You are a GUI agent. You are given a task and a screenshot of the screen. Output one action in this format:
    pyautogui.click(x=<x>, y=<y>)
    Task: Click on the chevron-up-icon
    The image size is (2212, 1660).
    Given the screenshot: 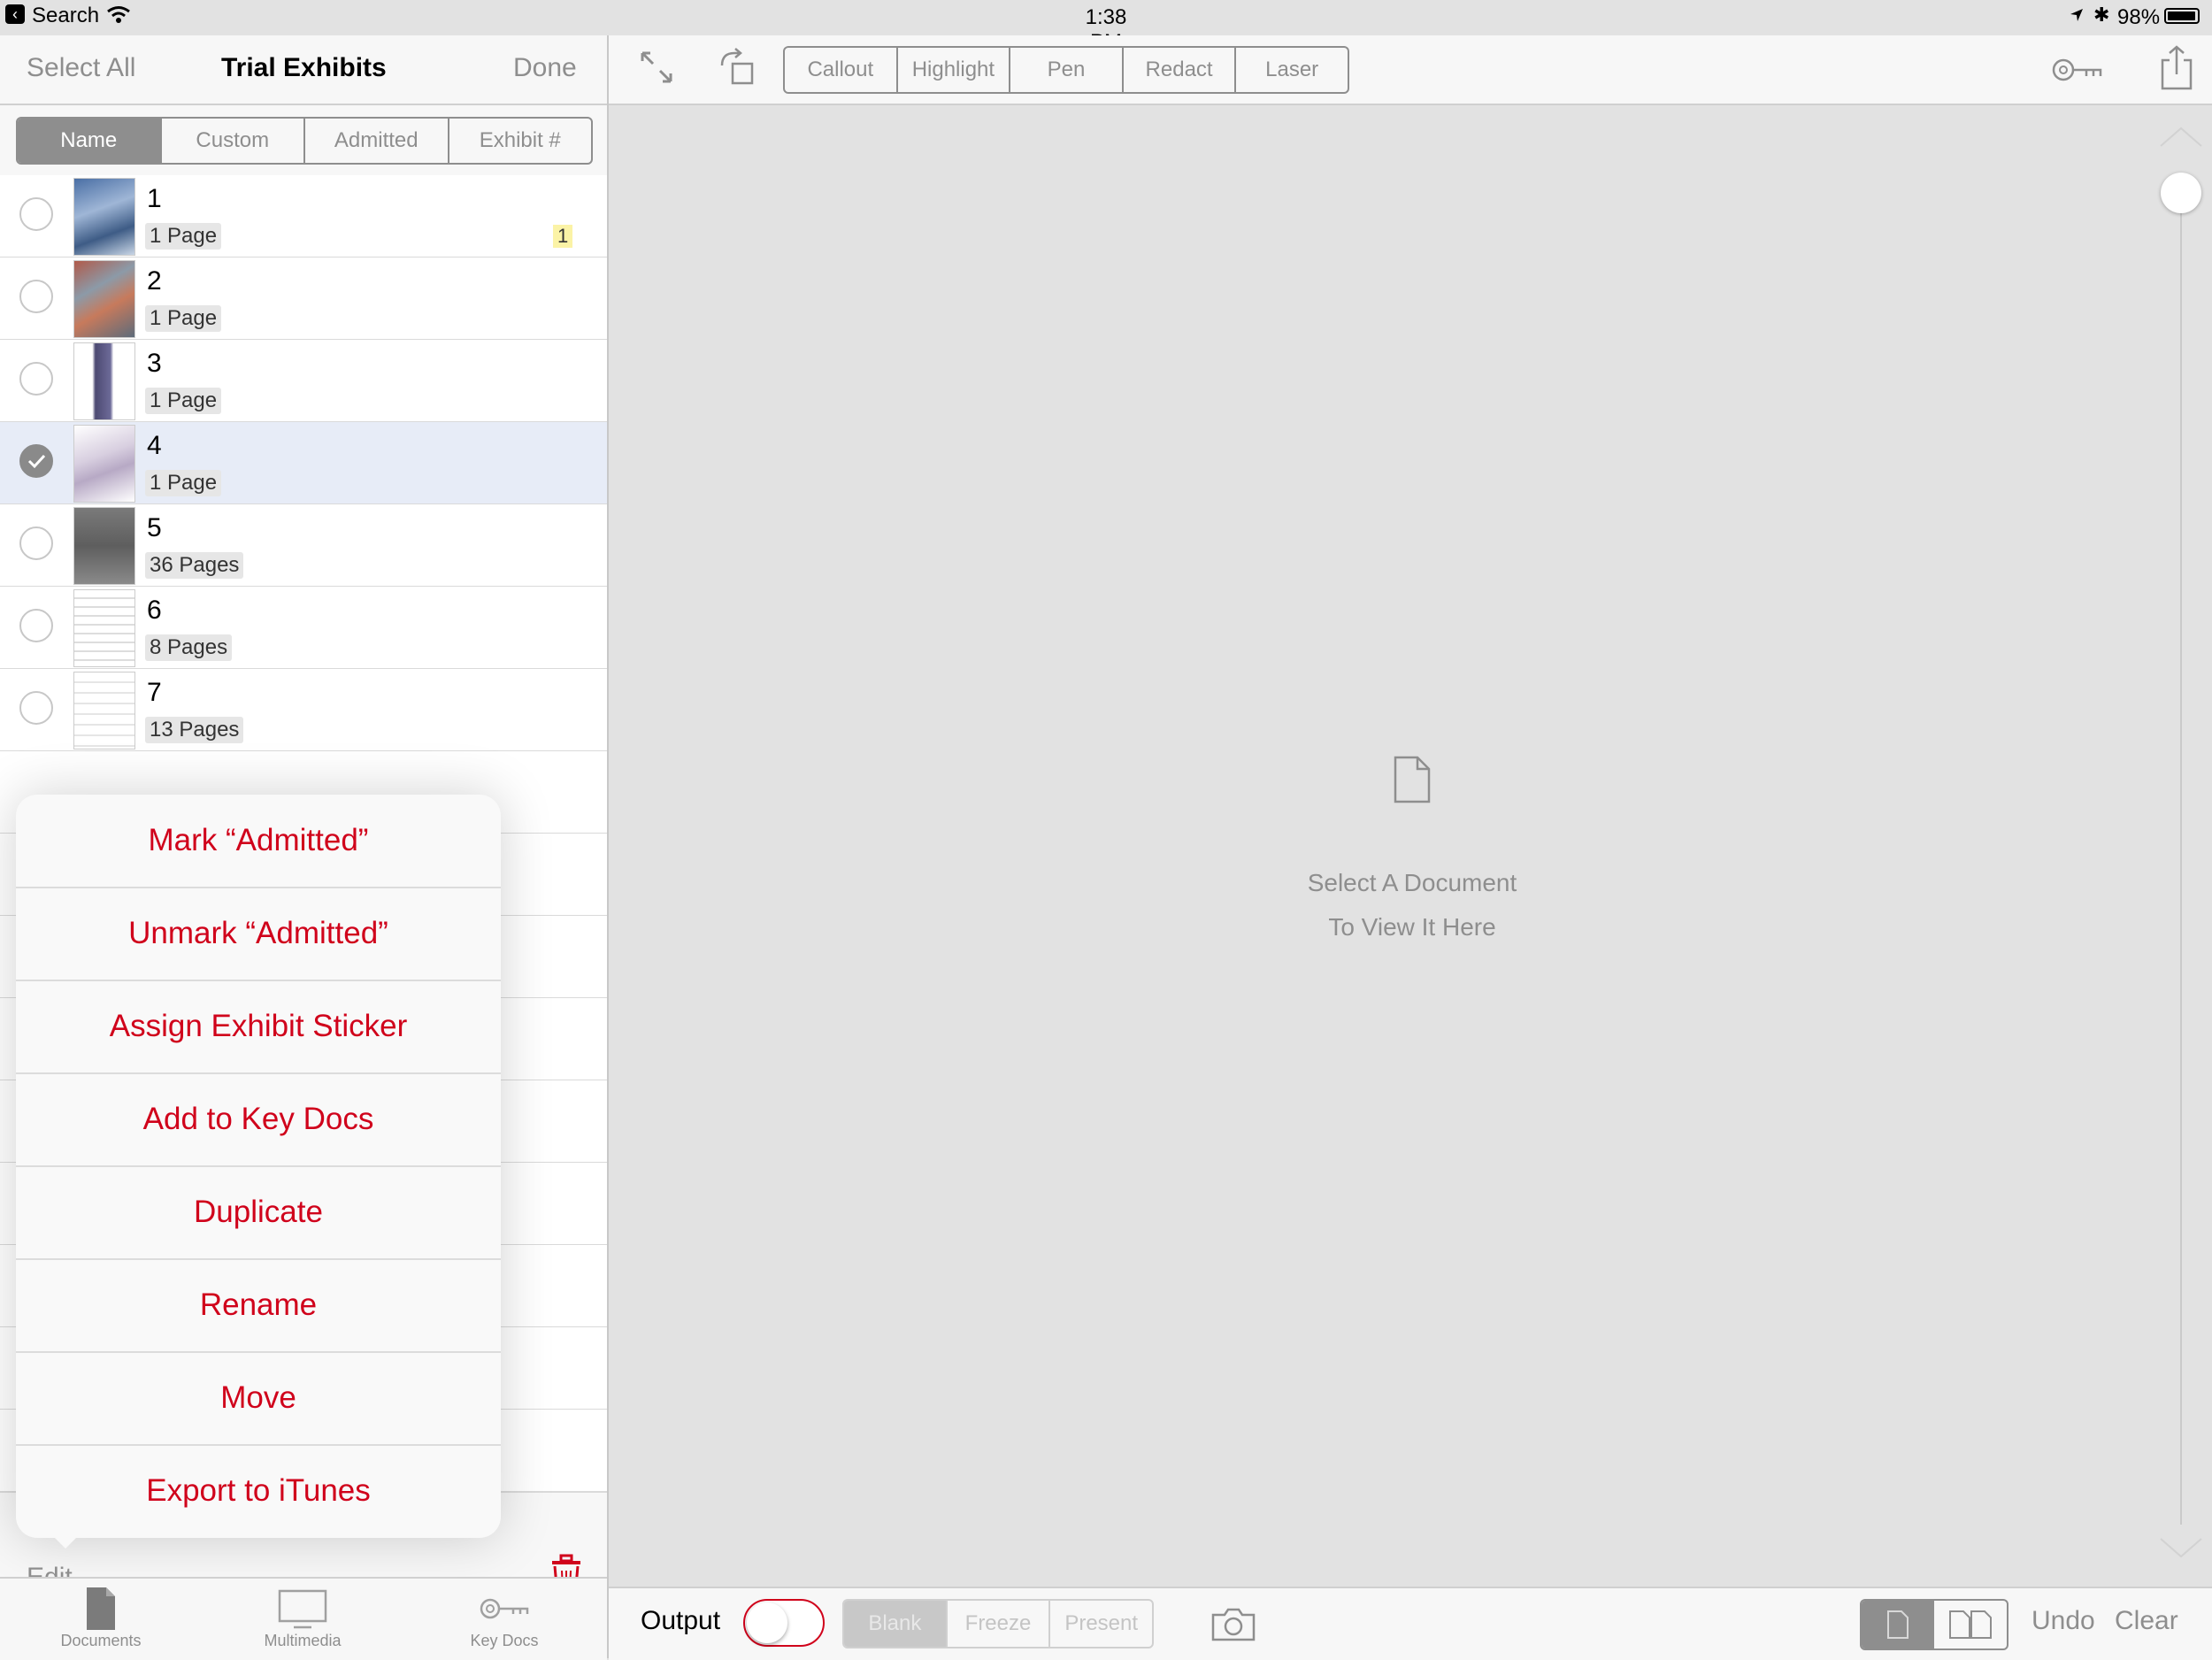 What is the action you would take?
    pyautogui.click(x=2181, y=137)
    